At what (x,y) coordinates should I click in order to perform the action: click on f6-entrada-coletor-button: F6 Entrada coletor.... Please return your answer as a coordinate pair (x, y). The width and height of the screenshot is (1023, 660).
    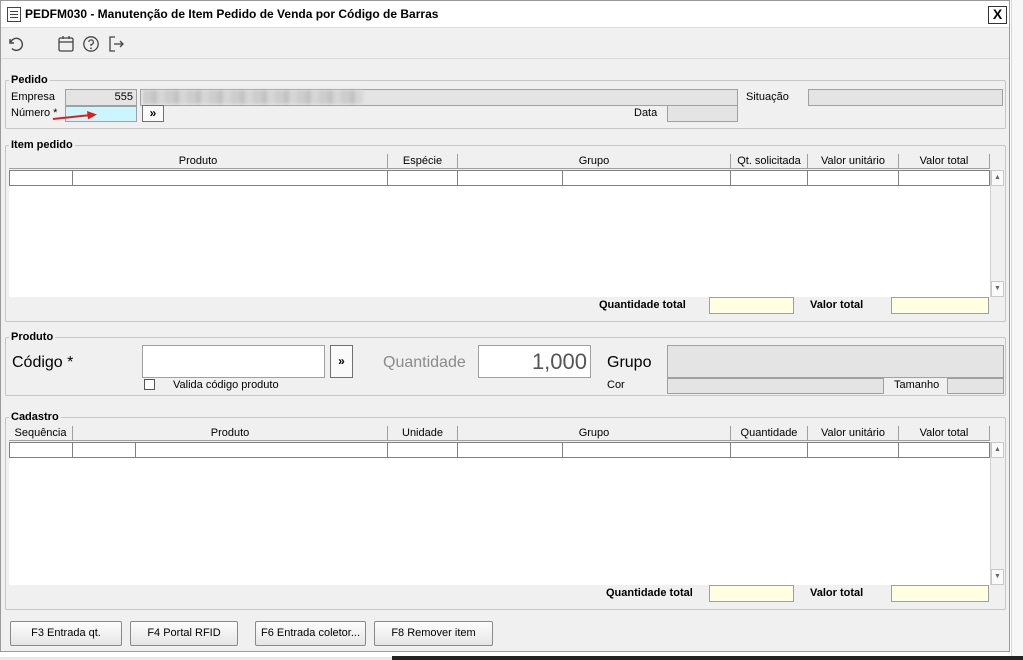
    Looking at the image, I should click on (310, 633).